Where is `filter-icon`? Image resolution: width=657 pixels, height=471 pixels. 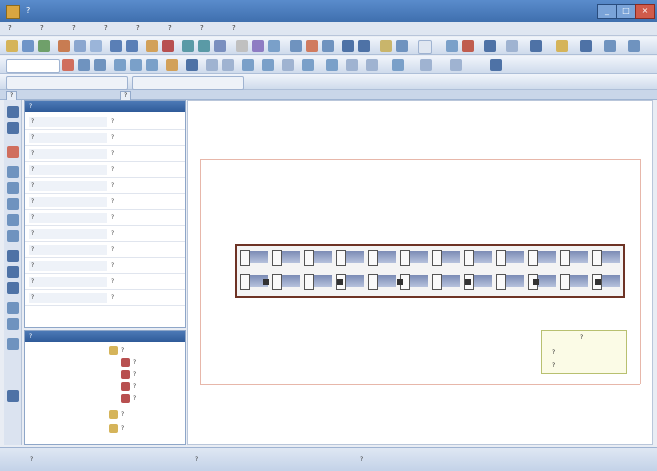
filter-icon is located at coordinates (426, 65).